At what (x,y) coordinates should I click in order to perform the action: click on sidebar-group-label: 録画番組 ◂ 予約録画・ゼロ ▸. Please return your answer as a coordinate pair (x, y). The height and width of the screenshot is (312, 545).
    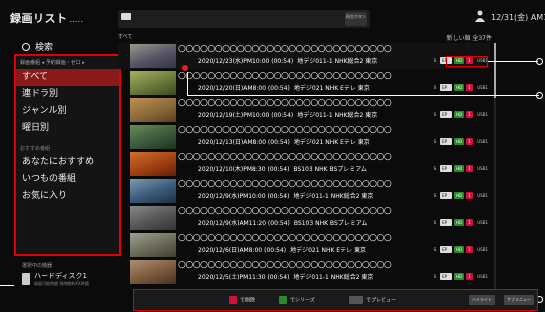
    Looking at the image, I should click on (52, 63).